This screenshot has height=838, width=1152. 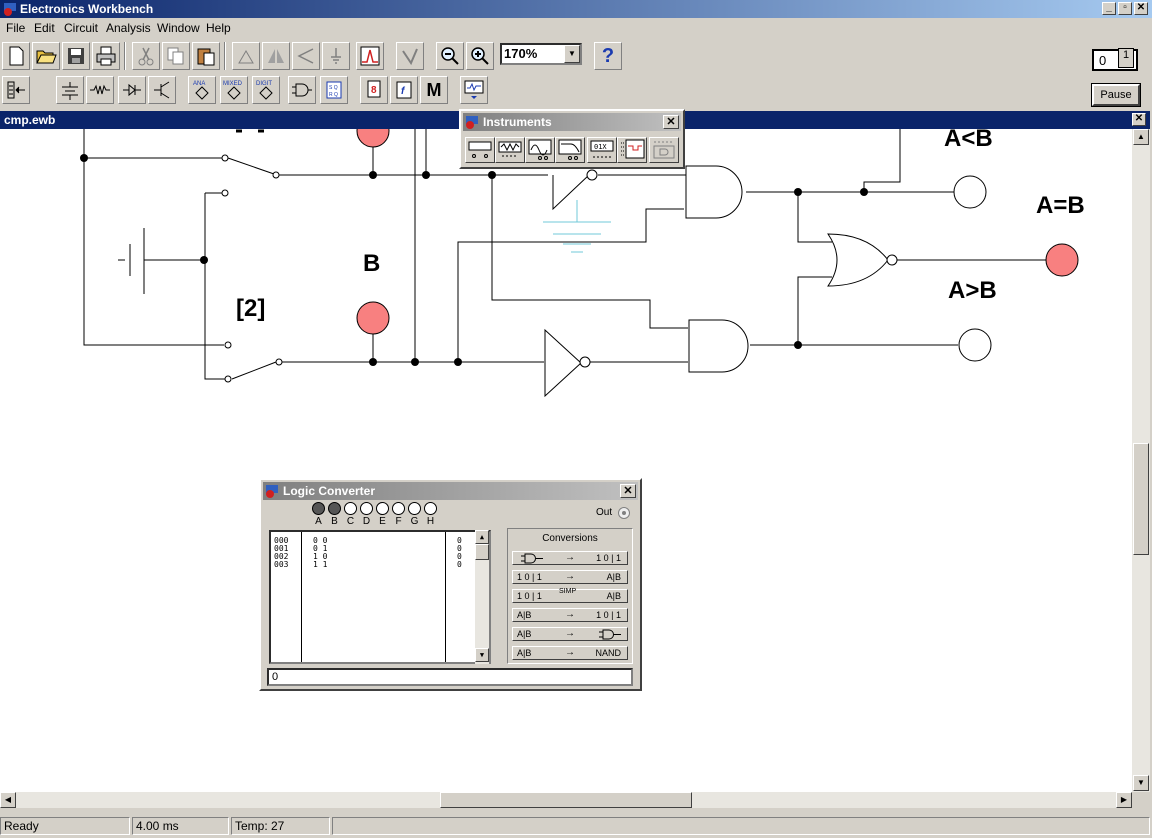 I want to click on print-button, so click(x=106, y=56).